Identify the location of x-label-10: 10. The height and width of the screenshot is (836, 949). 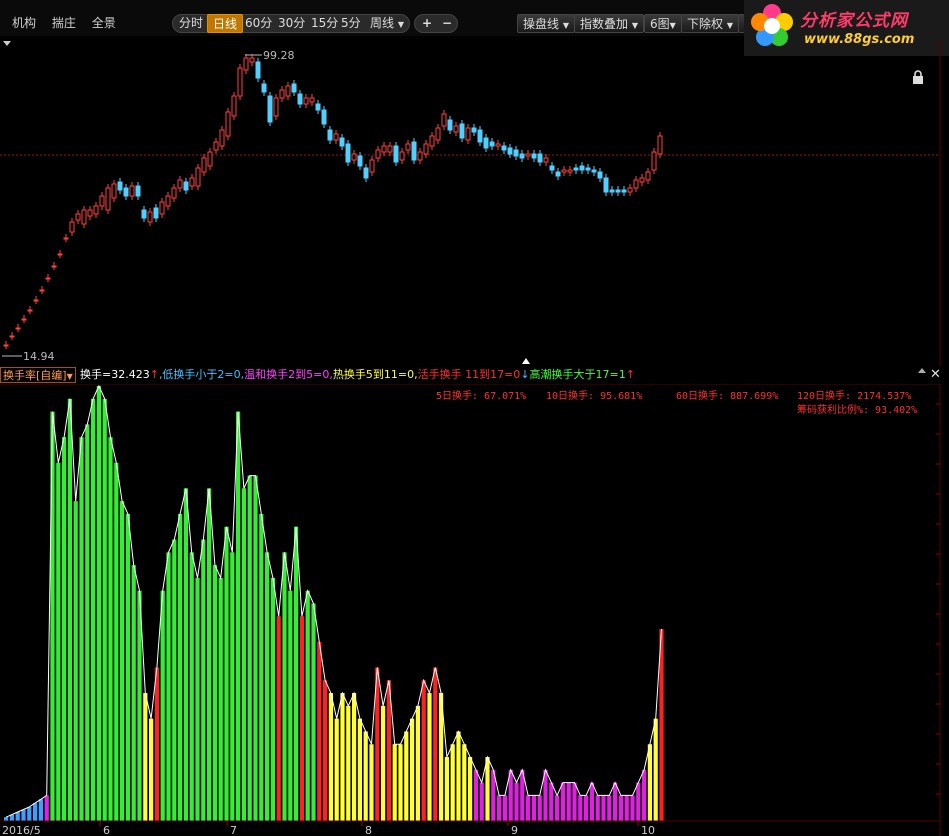
(648, 830).